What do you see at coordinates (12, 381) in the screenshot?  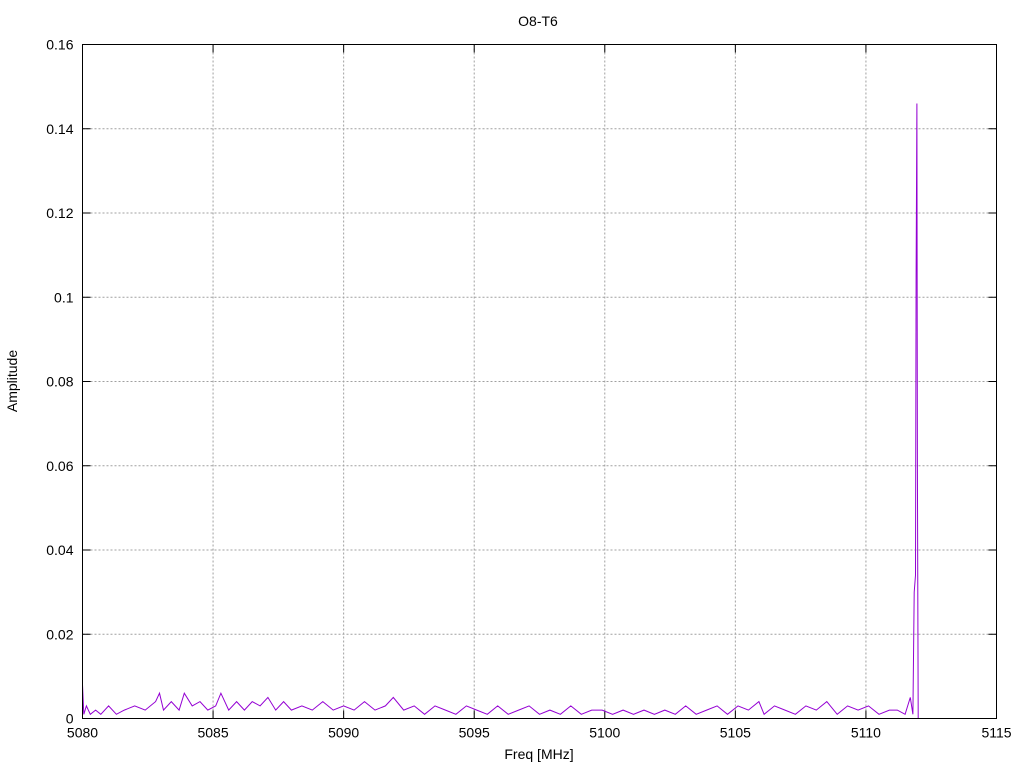 I see `y-axis-label: Amplitude` at bounding box center [12, 381].